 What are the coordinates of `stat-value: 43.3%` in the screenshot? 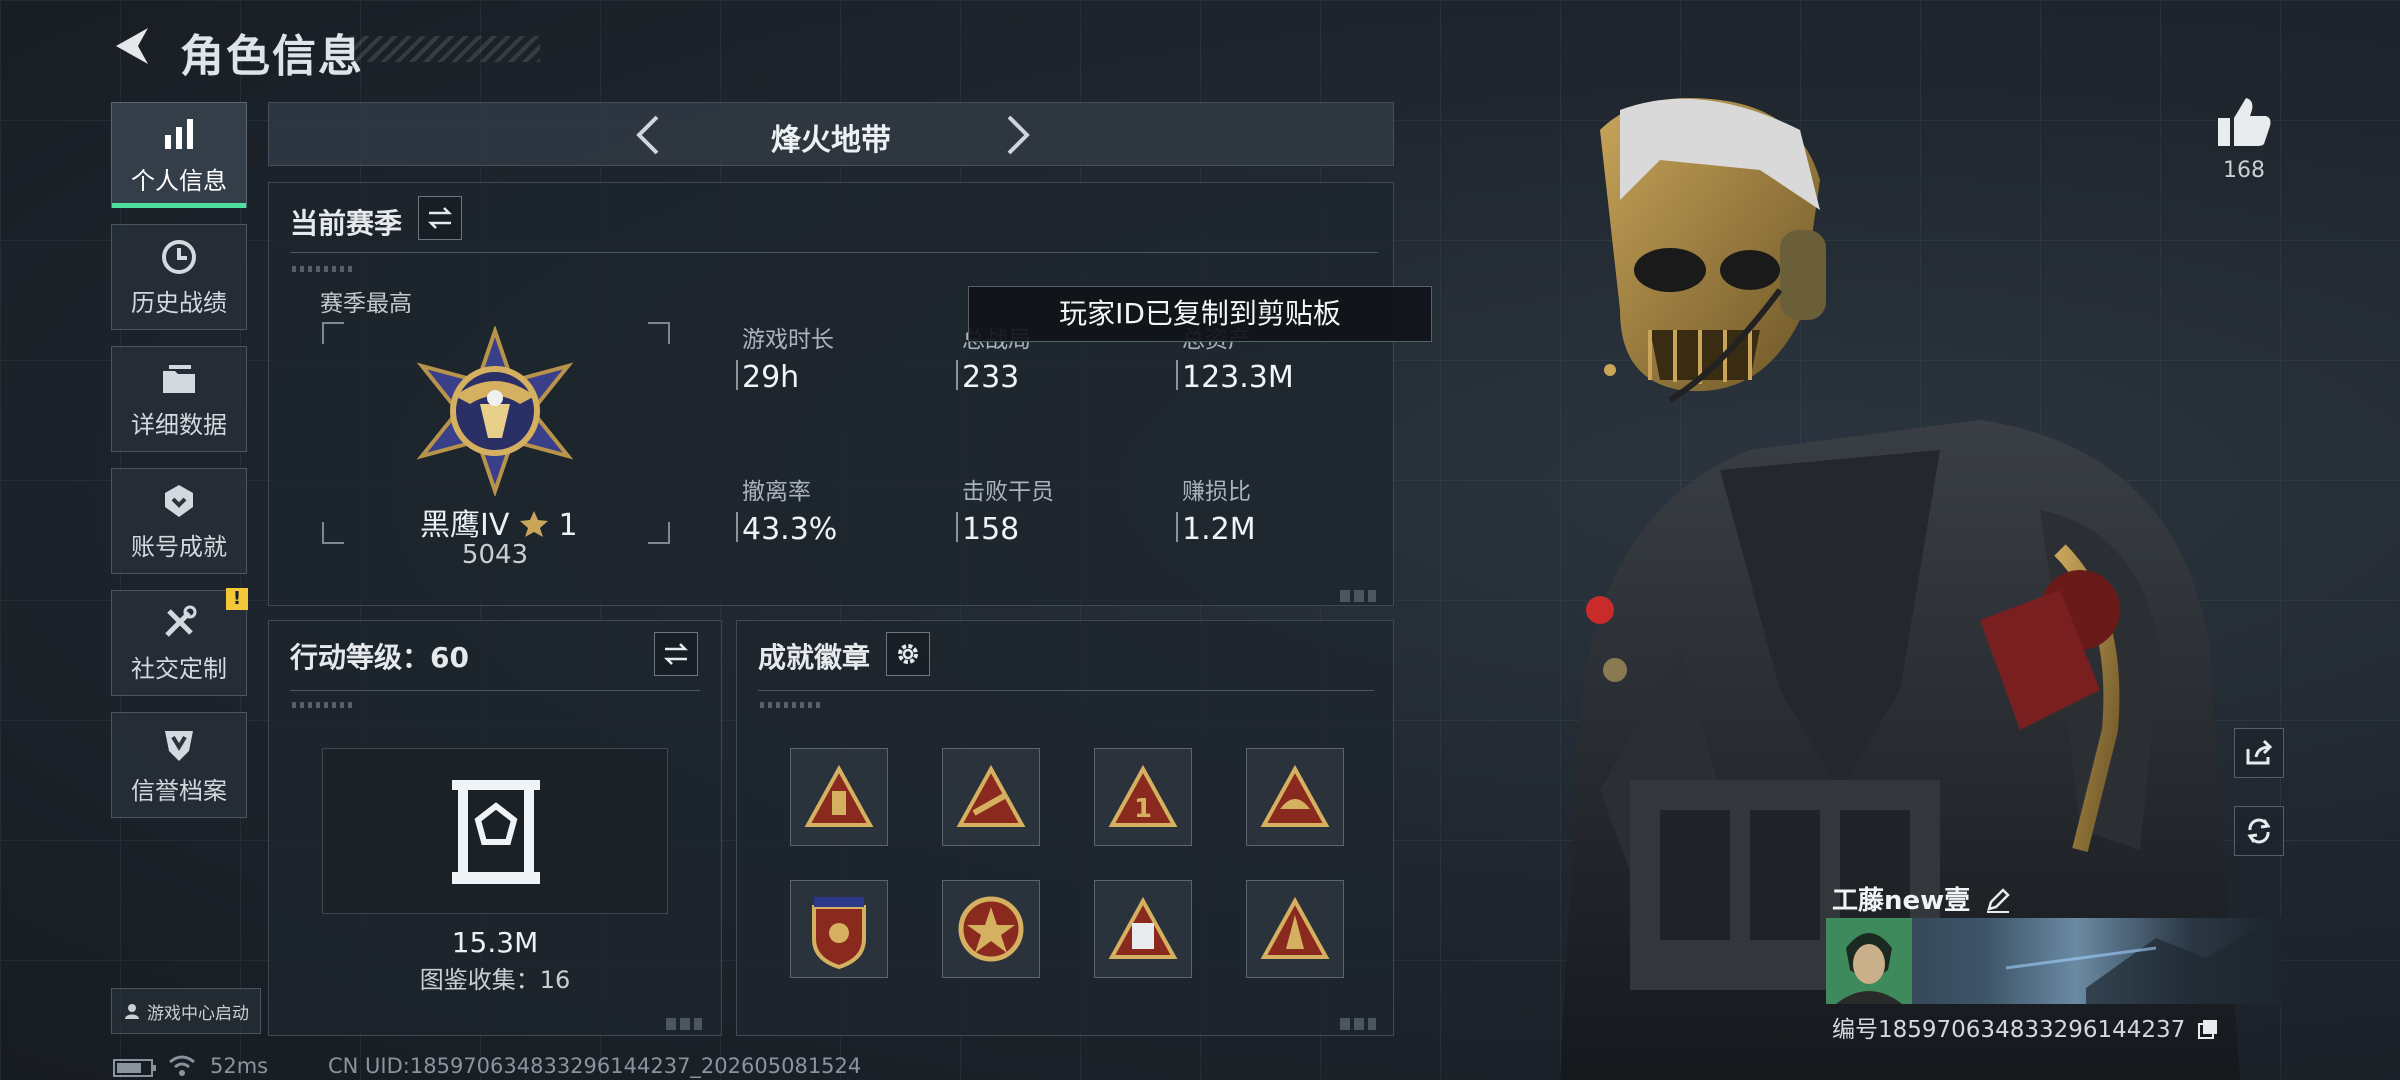 It's located at (790, 529).